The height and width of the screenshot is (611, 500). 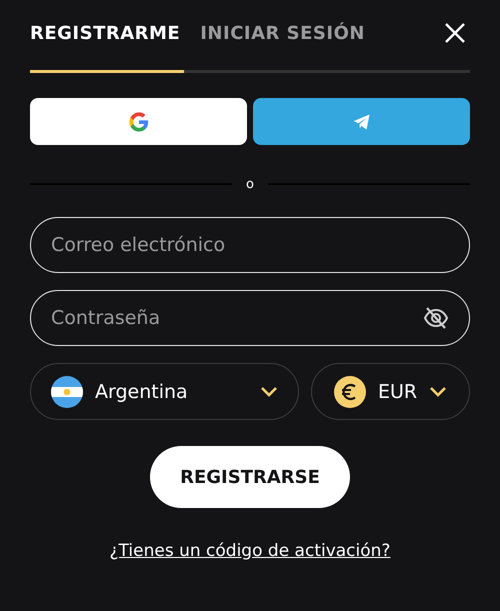 What do you see at coordinates (250, 318) in the screenshot?
I see `password-field: Contraseña` at bounding box center [250, 318].